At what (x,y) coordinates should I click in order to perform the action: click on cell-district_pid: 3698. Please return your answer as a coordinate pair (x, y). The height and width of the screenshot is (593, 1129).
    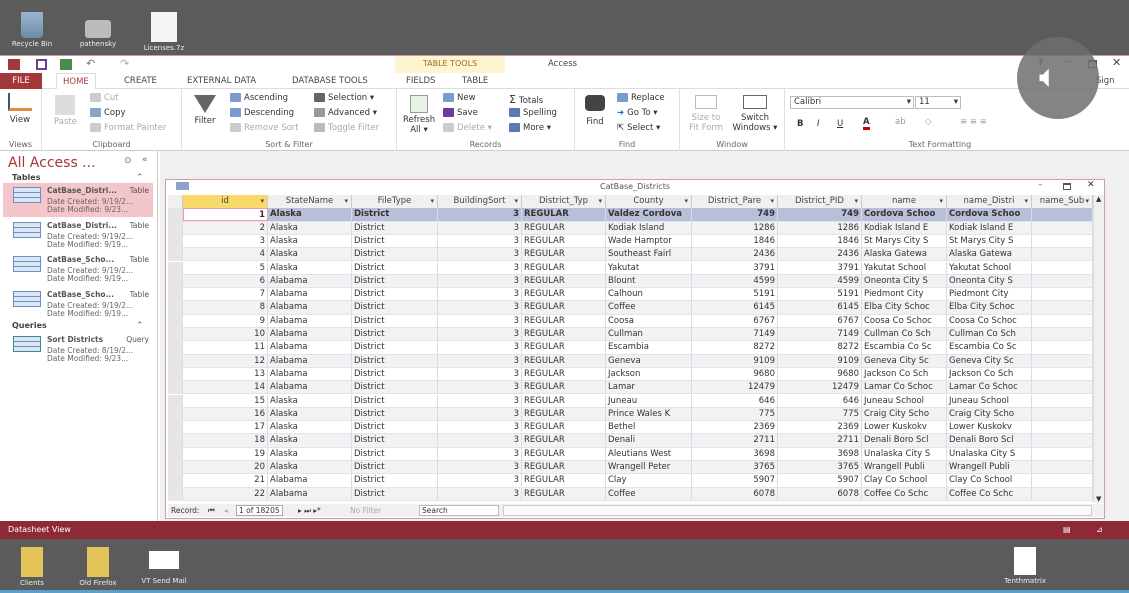
    Looking at the image, I should click on (820, 454).